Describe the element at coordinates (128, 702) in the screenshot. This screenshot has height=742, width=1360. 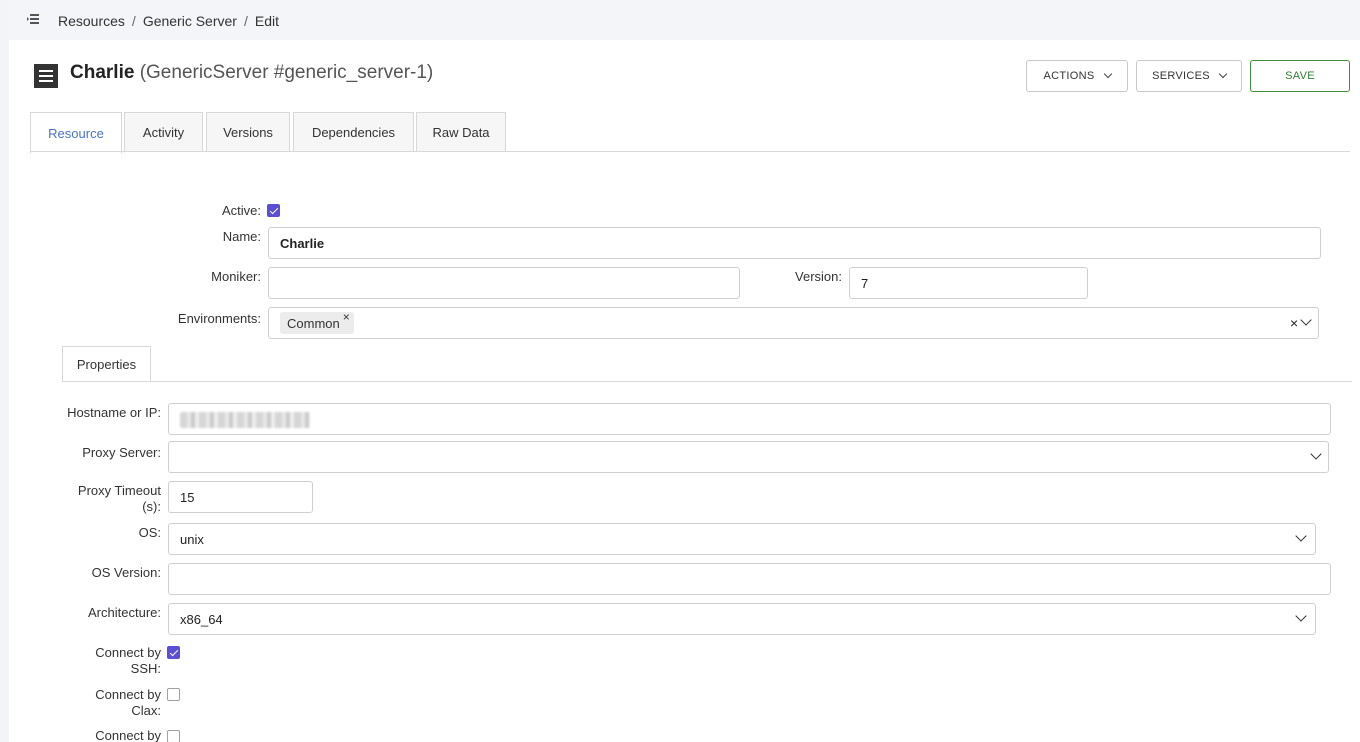
I see `clax-label: Connect by Clax:` at that location.